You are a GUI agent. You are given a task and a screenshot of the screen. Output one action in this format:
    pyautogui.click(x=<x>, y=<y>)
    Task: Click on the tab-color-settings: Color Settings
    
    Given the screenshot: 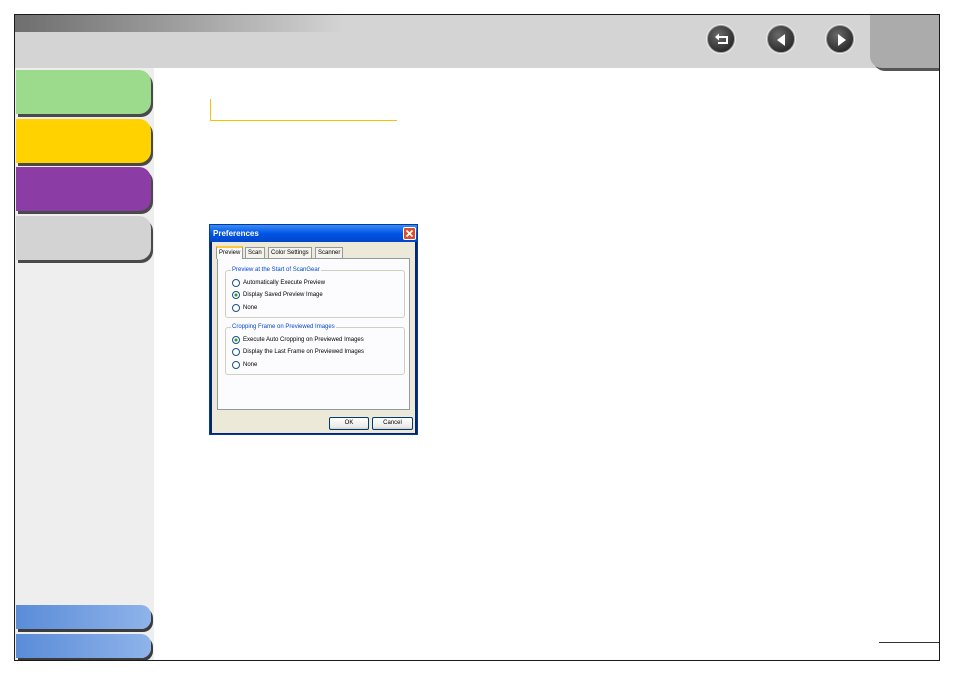 What is the action you would take?
    pyautogui.click(x=290, y=252)
    